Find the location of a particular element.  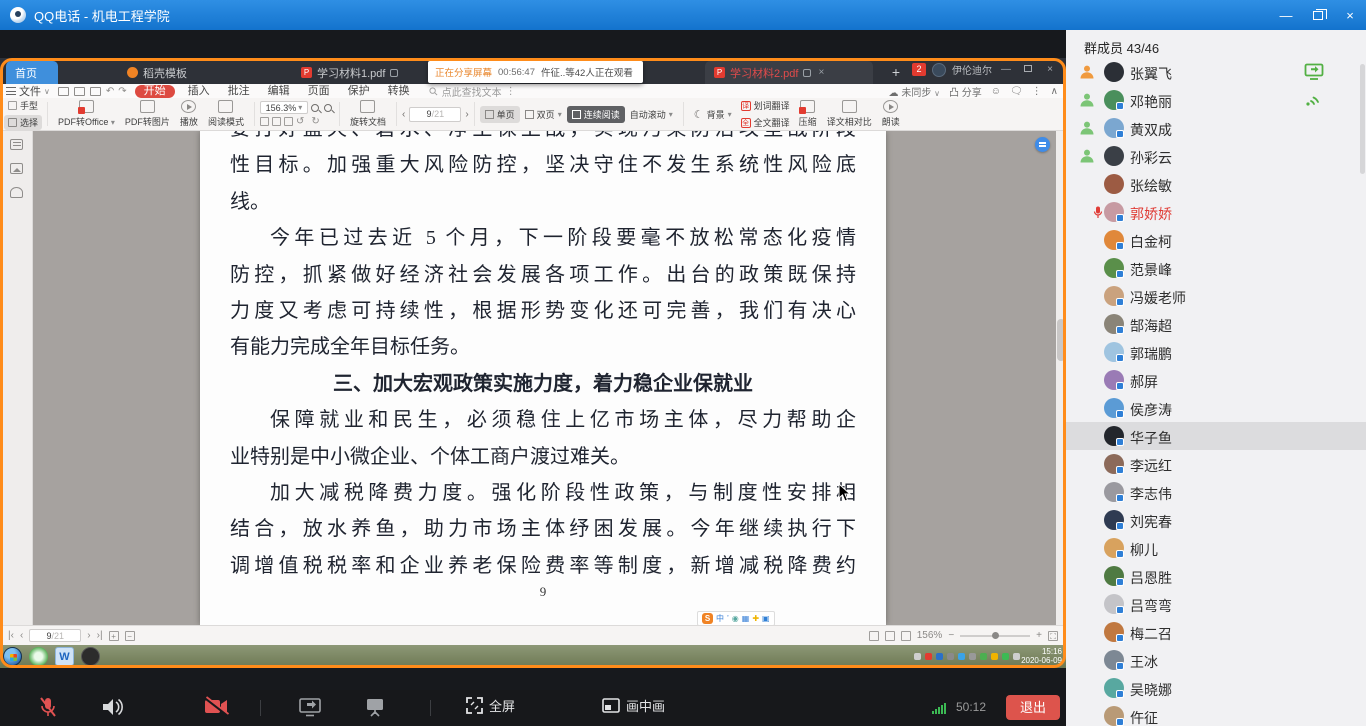

ime-skin-icon: ▣ is located at coordinates (766, 618).